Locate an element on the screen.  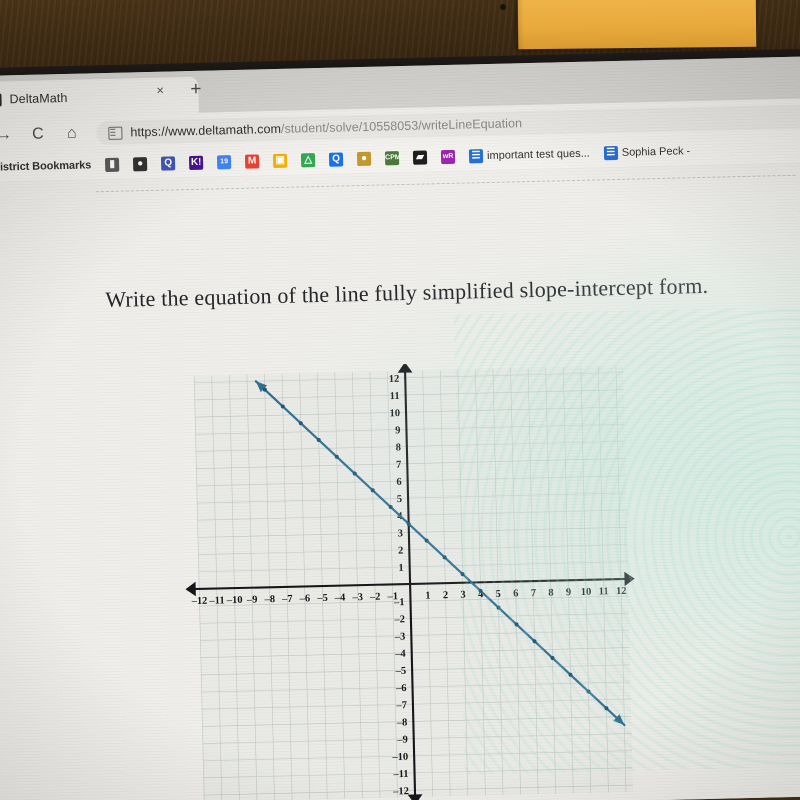
x-tick-label: 7 is located at coordinates (534, 593).